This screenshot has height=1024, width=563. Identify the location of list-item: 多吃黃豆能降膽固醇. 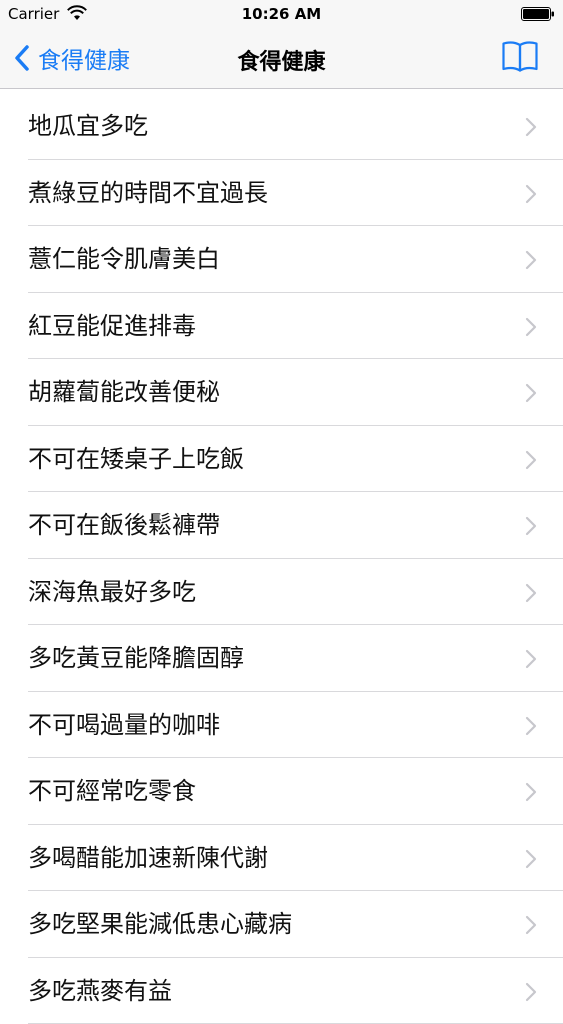
(281, 658).